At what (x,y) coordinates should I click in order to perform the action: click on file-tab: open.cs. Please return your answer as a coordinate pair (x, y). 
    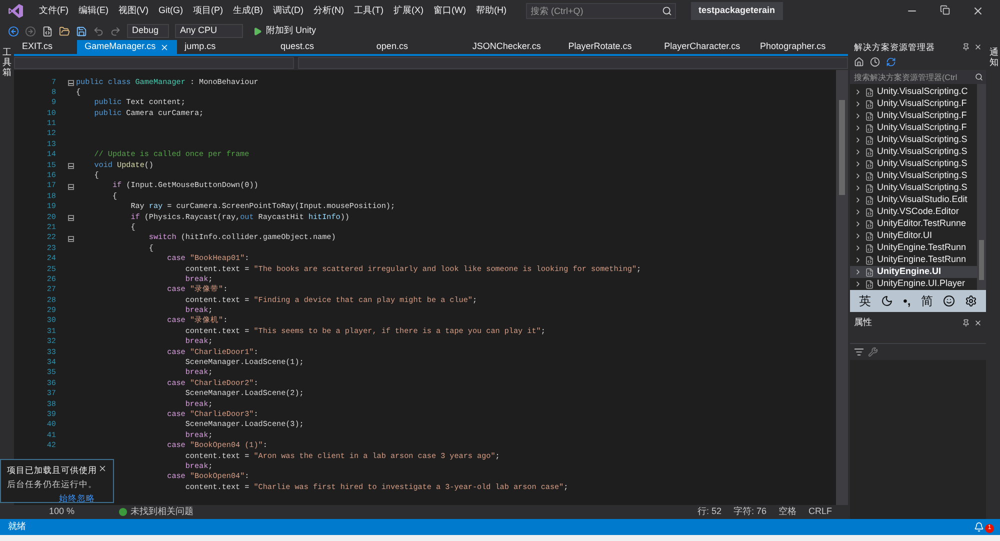
    Looking at the image, I should click on (416, 47).